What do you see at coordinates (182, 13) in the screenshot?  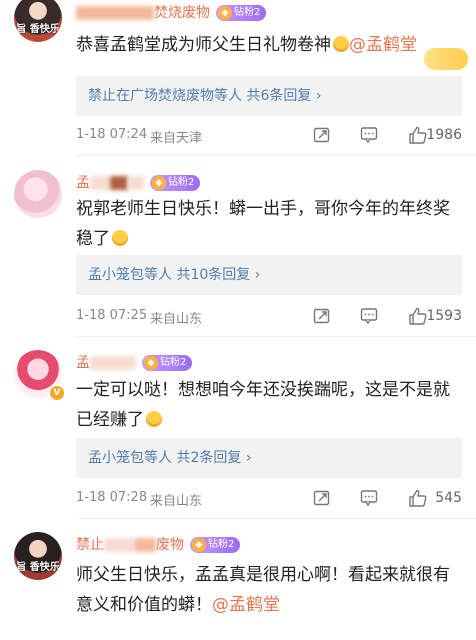 I see `username-suffix: 焚烧废物` at bounding box center [182, 13].